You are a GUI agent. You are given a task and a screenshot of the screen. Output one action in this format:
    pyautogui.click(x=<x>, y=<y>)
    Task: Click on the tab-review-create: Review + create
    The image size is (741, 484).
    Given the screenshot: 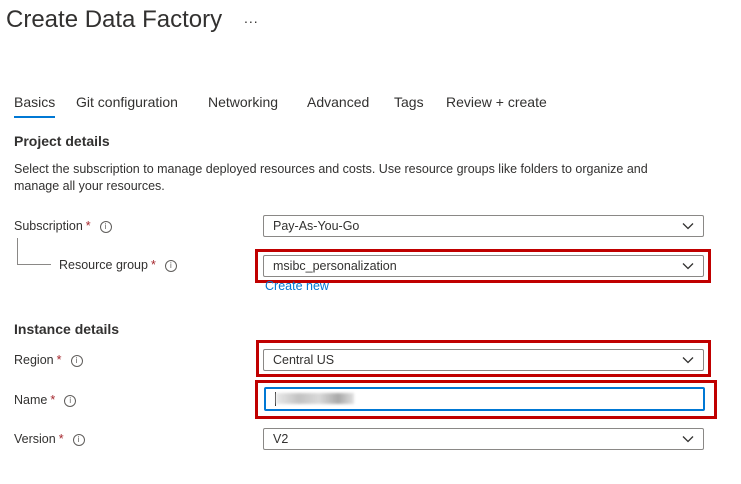 What is the action you would take?
    pyautogui.click(x=496, y=102)
    